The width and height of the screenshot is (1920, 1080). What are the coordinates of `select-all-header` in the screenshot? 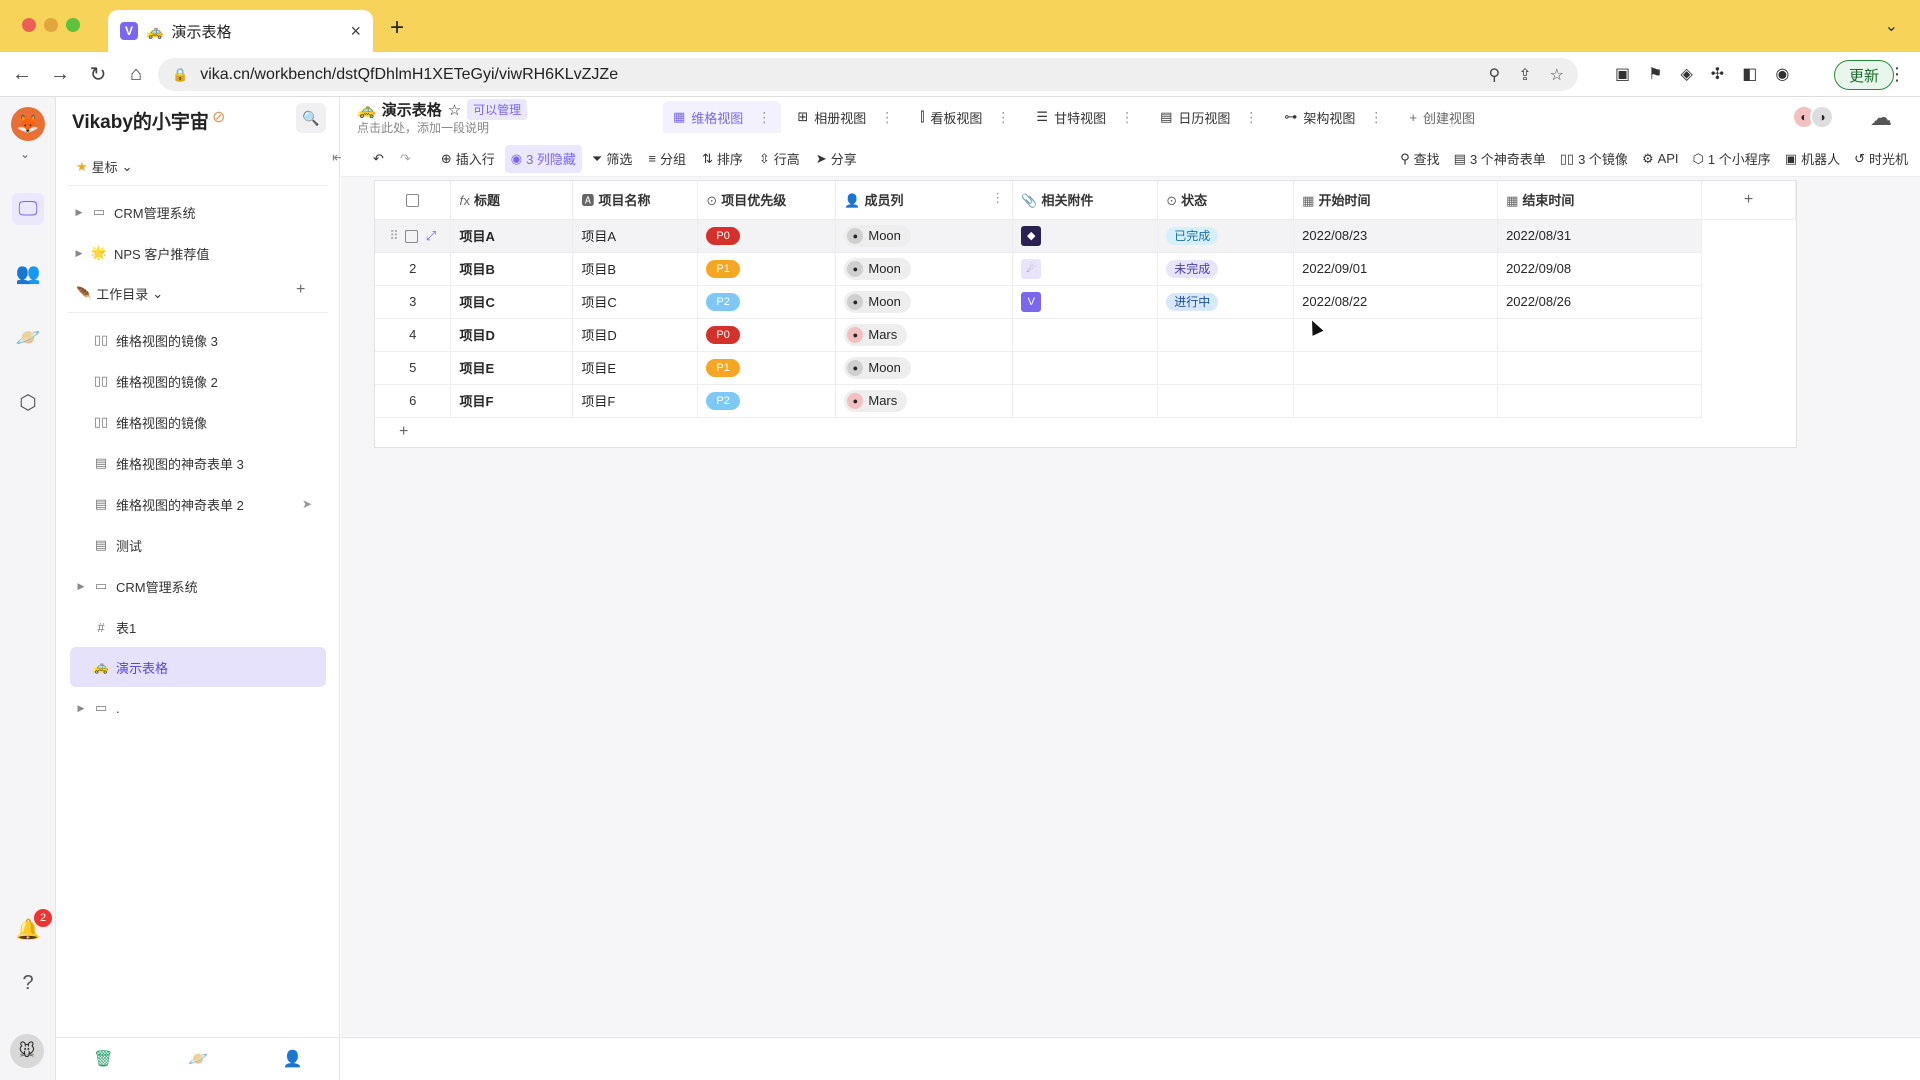 It's located at (413, 200).